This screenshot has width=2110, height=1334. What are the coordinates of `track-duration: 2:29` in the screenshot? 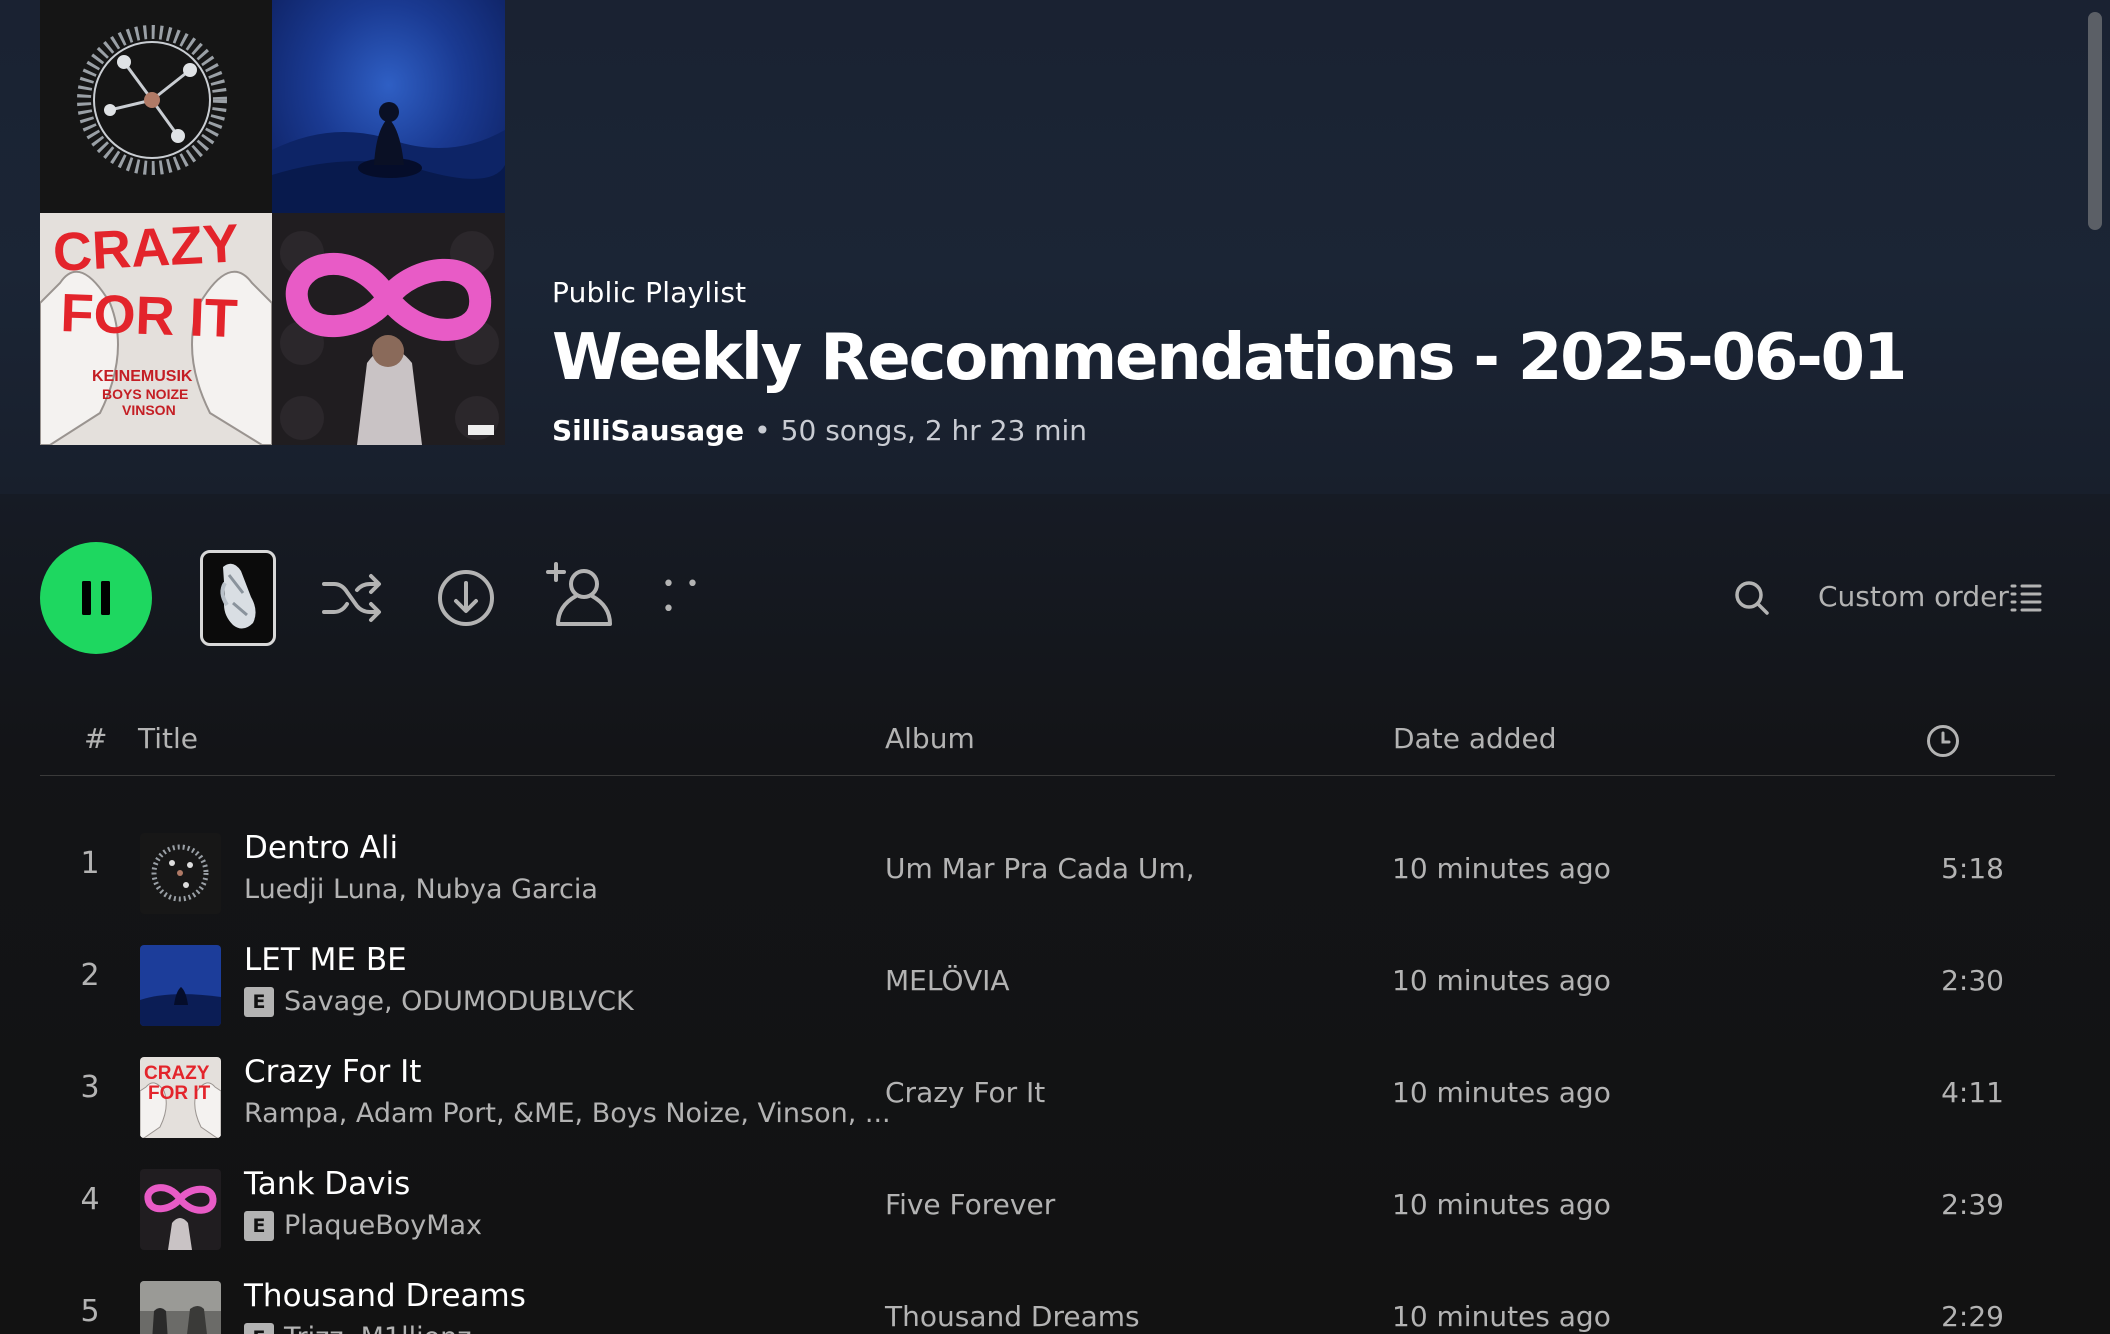 It's located at (1972, 1316).